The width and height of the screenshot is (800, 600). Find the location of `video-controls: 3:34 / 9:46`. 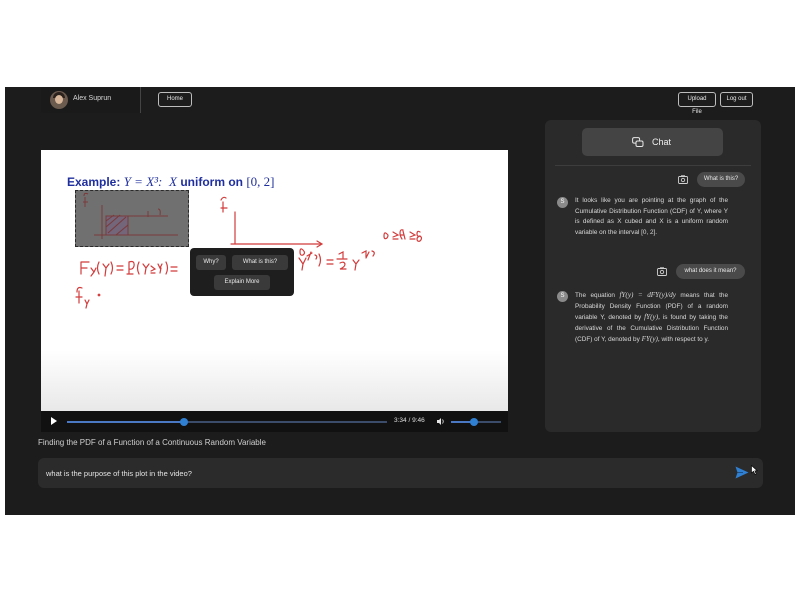

video-controls: 3:34 / 9:46 is located at coordinates (274, 421).